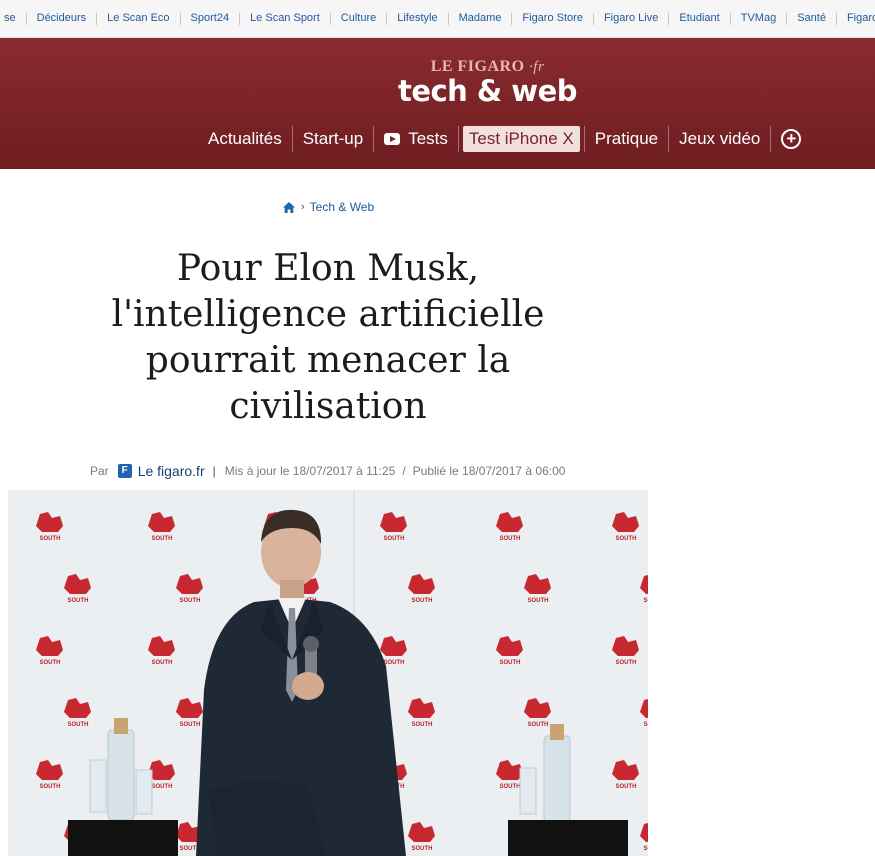 The image size is (875, 856). I want to click on top-link: Le Scan Eco, so click(138, 18).